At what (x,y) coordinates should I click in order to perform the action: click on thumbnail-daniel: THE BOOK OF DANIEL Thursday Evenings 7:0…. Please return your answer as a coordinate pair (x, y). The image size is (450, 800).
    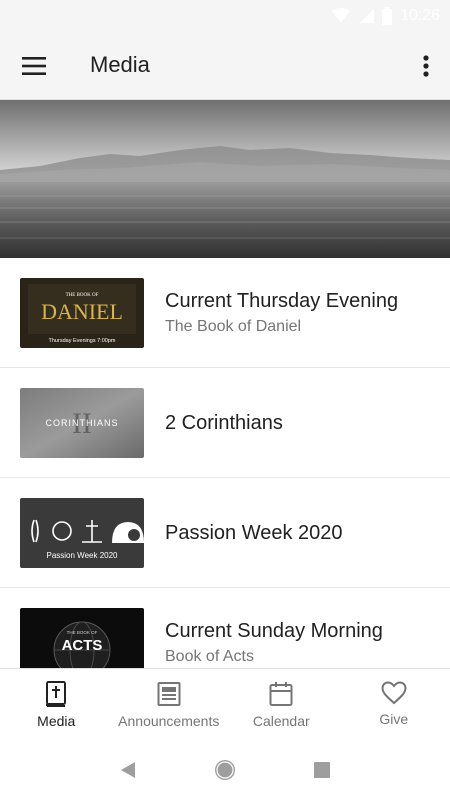
    Looking at the image, I should click on (82, 313).